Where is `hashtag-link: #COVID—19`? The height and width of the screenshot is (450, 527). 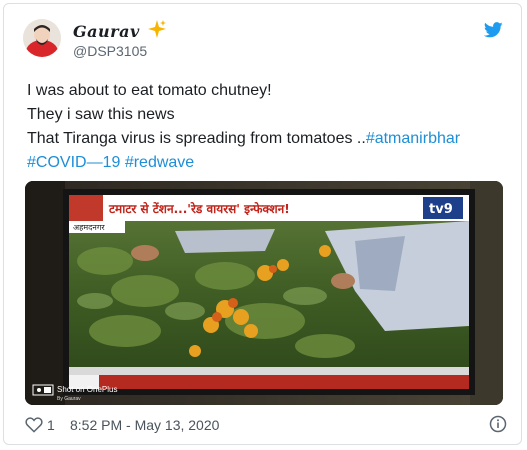 hashtag-link: #COVID—19 is located at coordinates (73, 162).